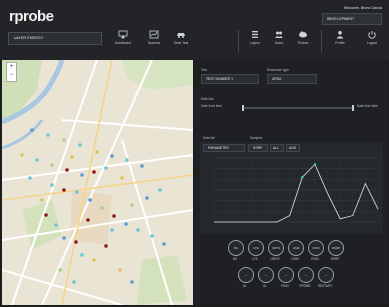 The width and height of the screenshot is (389, 307). What do you see at coordinates (207, 99) in the screenshot?
I see `range-label: Date Into` at bounding box center [207, 99].